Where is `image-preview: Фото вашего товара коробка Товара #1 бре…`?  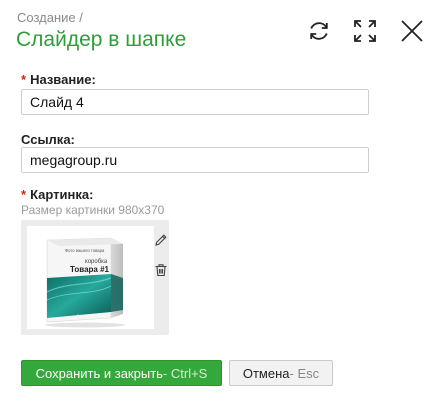
image-preview: Фото вашего товара коробка Товара #1 бре… is located at coordinates (95, 277).